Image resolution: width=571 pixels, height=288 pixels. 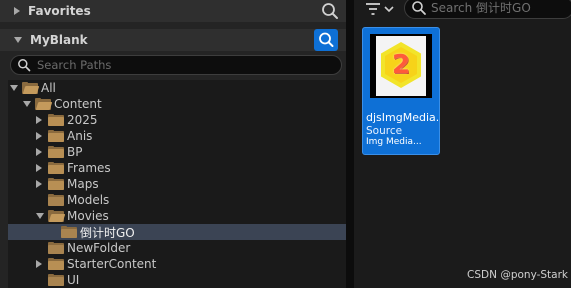 I want to click on asset-search-input, so click(x=501, y=8).